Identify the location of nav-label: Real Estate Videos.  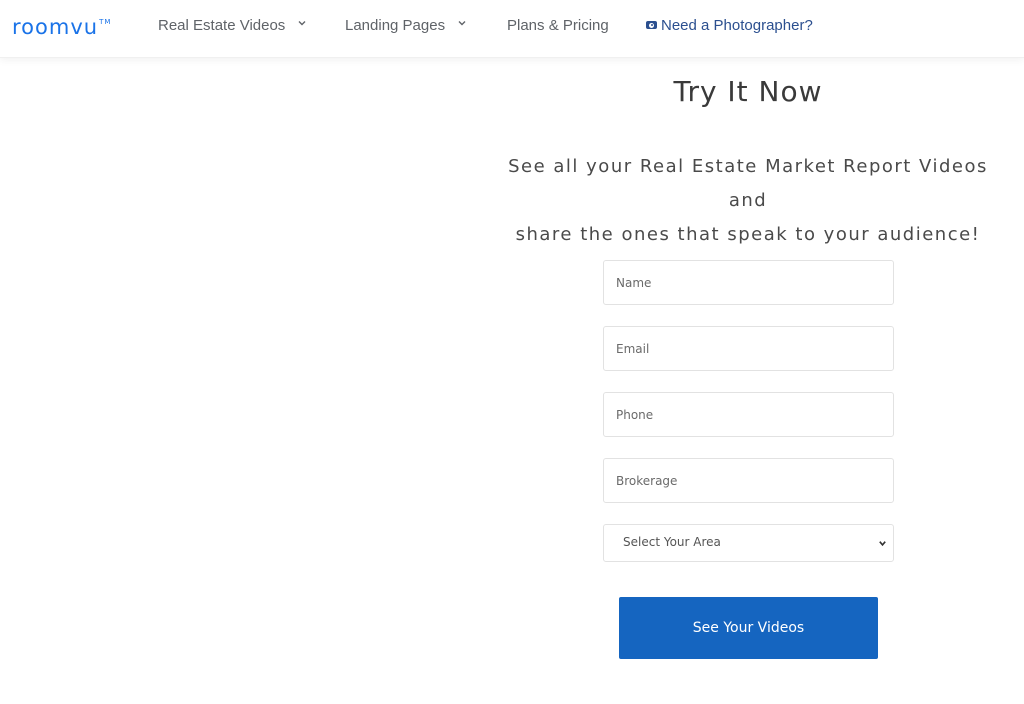
(222, 25).